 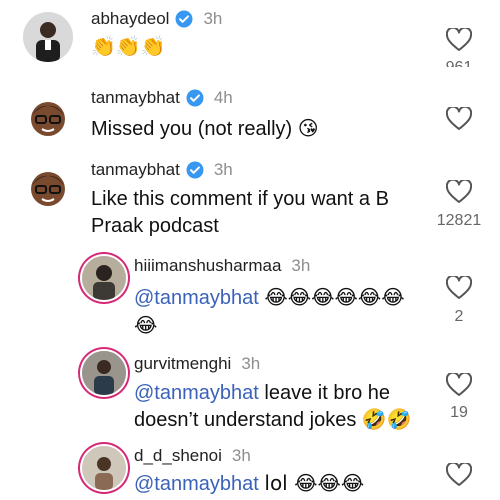 What do you see at coordinates (178, 456) in the screenshot?
I see `username: d_d_shenoi` at bounding box center [178, 456].